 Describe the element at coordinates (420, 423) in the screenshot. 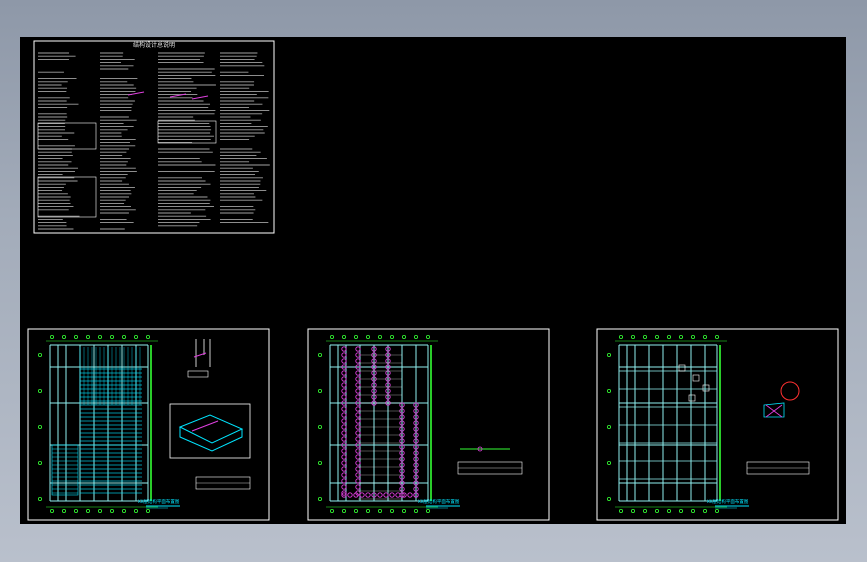

I see `sheet-2-floor-plan` at that location.